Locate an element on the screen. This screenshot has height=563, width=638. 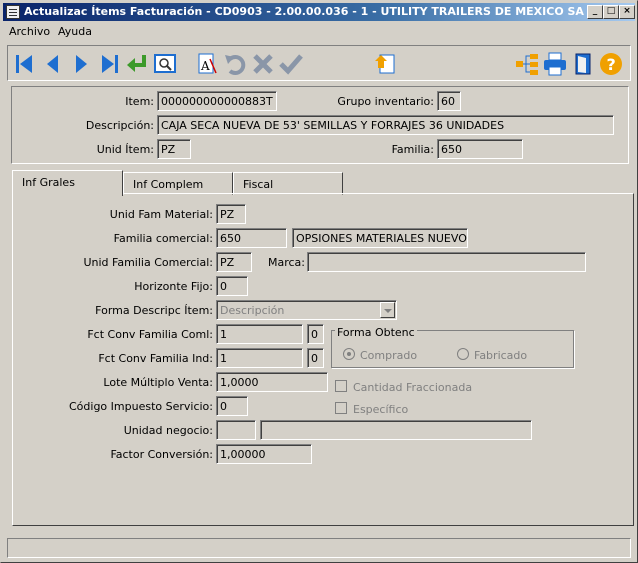
help-button: ? is located at coordinates (611, 64).